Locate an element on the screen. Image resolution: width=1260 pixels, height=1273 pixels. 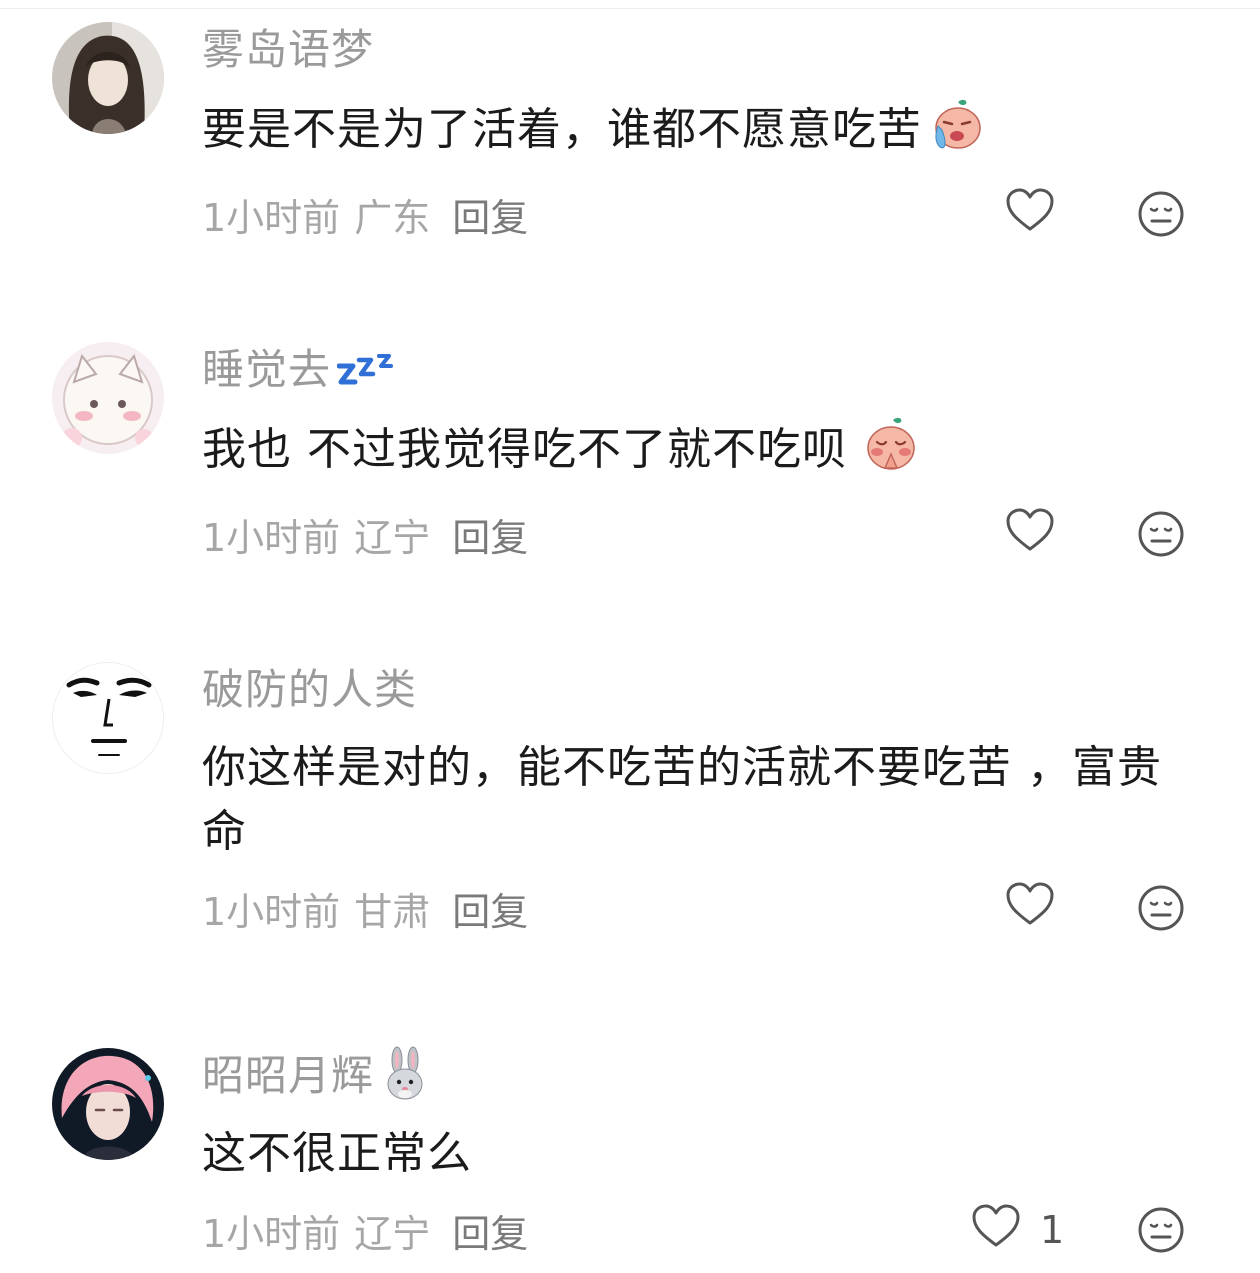
comment-location: 广东 is located at coordinates (392, 217).